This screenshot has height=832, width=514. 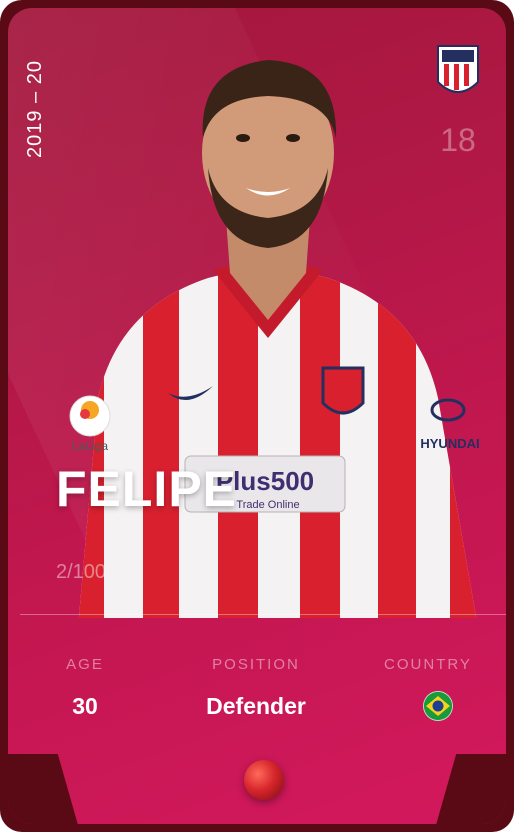 What do you see at coordinates (90, 446) in the screenshot?
I see `svg-text: LaLiga` at bounding box center [90, 446].